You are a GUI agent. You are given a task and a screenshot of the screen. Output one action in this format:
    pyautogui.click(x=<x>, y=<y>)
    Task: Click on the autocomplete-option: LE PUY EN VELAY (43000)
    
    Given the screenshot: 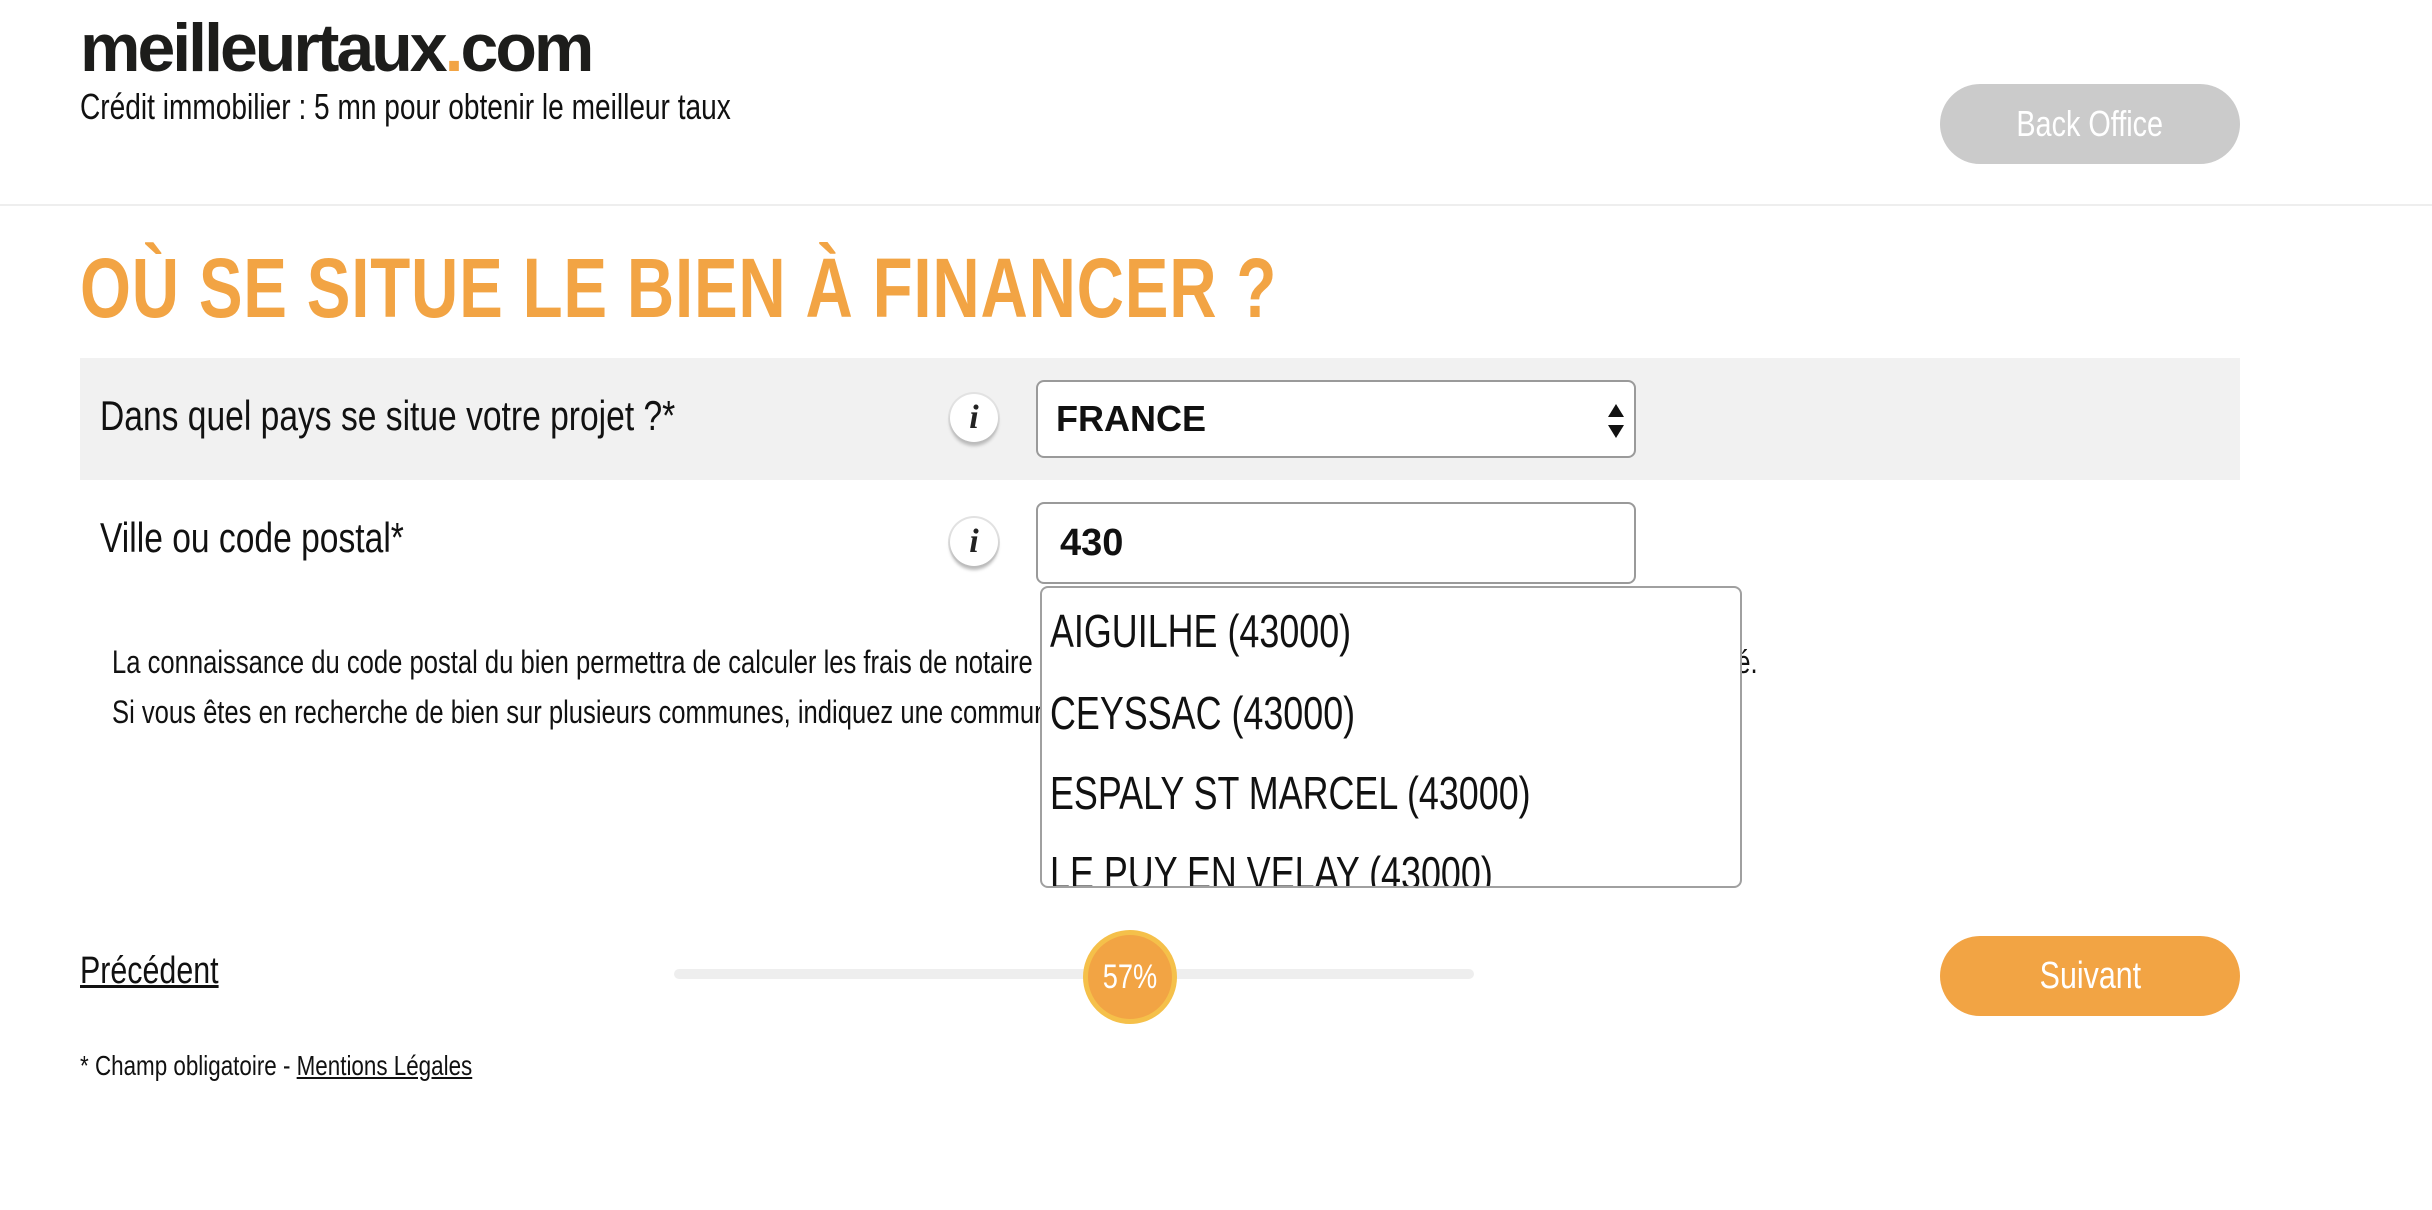 What is the action you would take?
    pyautogui.click(x=1271, y=866)
    